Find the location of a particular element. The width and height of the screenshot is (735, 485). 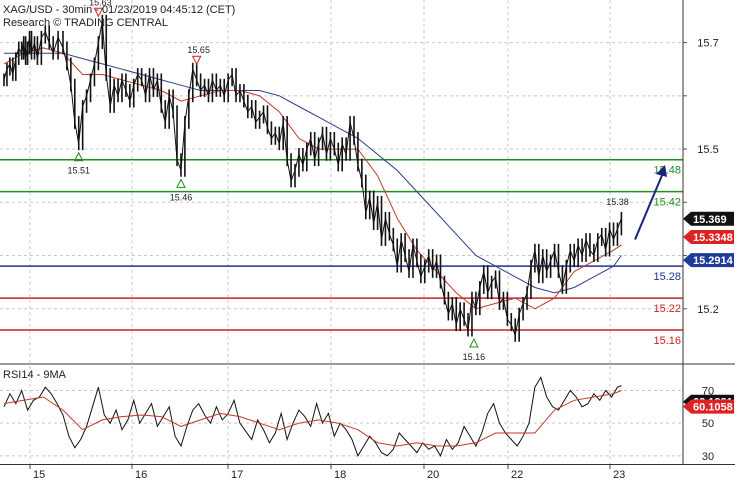

level-label-0: 15.48 is located at coordinates (667, 171).